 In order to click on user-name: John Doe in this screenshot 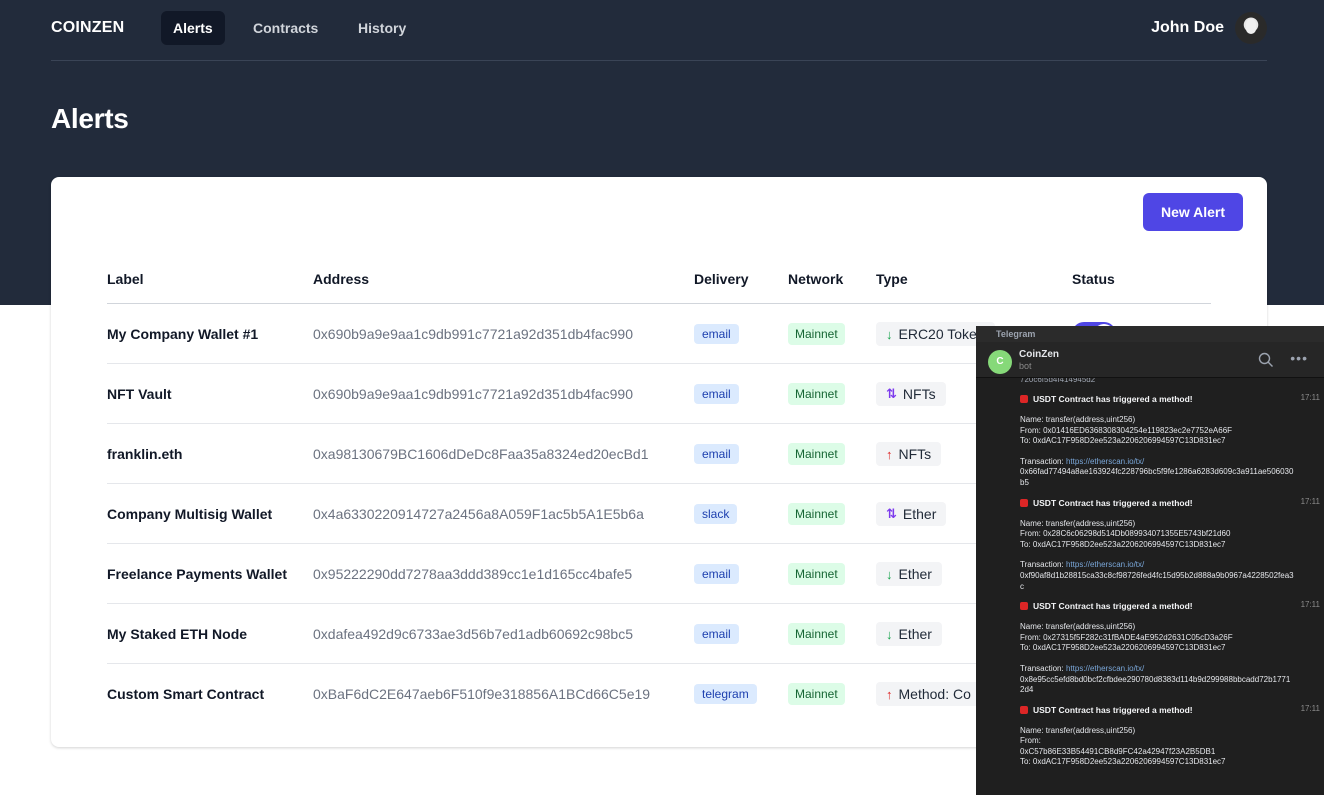, I will do `click(1187, 27)`.